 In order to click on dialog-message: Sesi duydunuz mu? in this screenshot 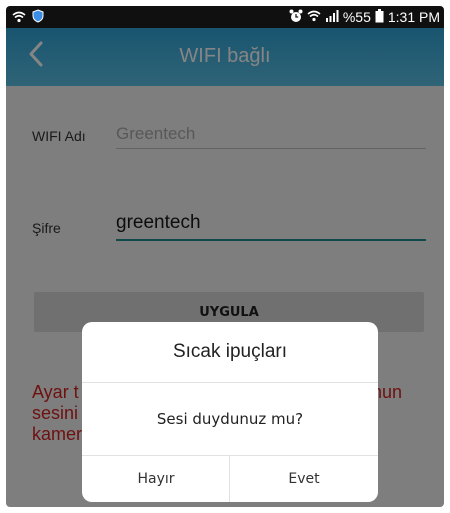, I will do `click(230, 419)`.